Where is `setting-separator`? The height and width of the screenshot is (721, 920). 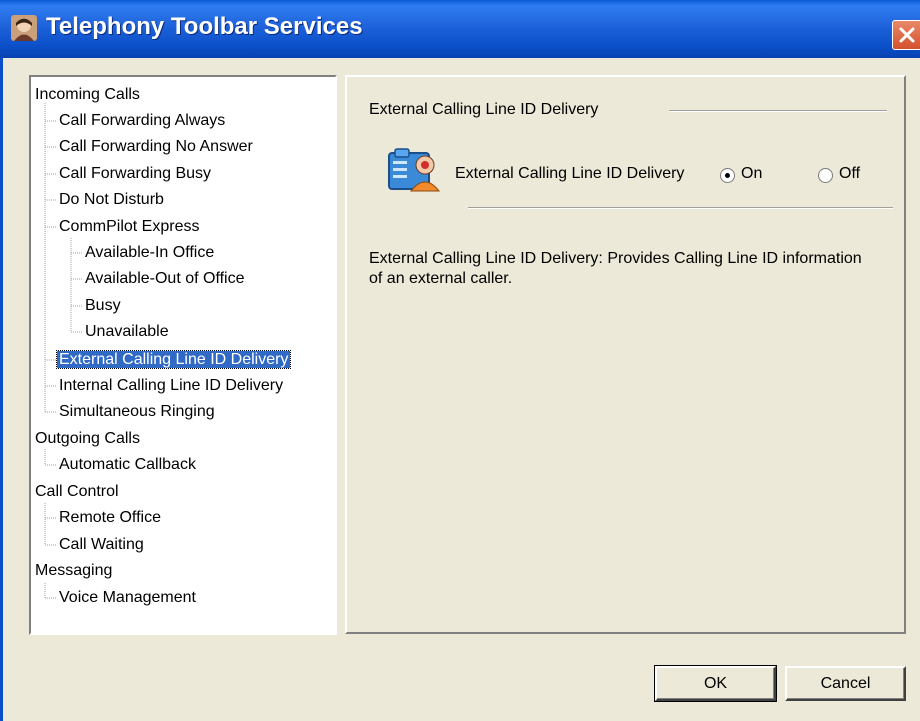 setting-separator is located at coordinates (680, 208).